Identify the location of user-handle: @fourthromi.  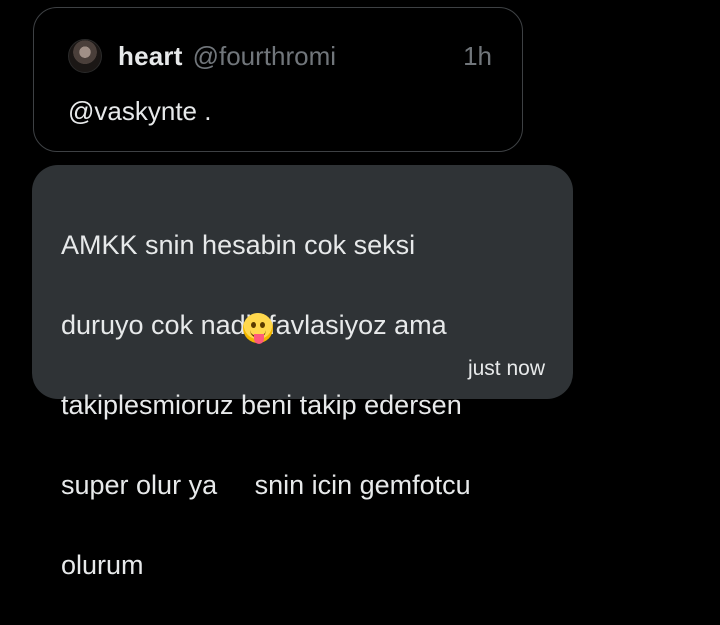
(264, 56).